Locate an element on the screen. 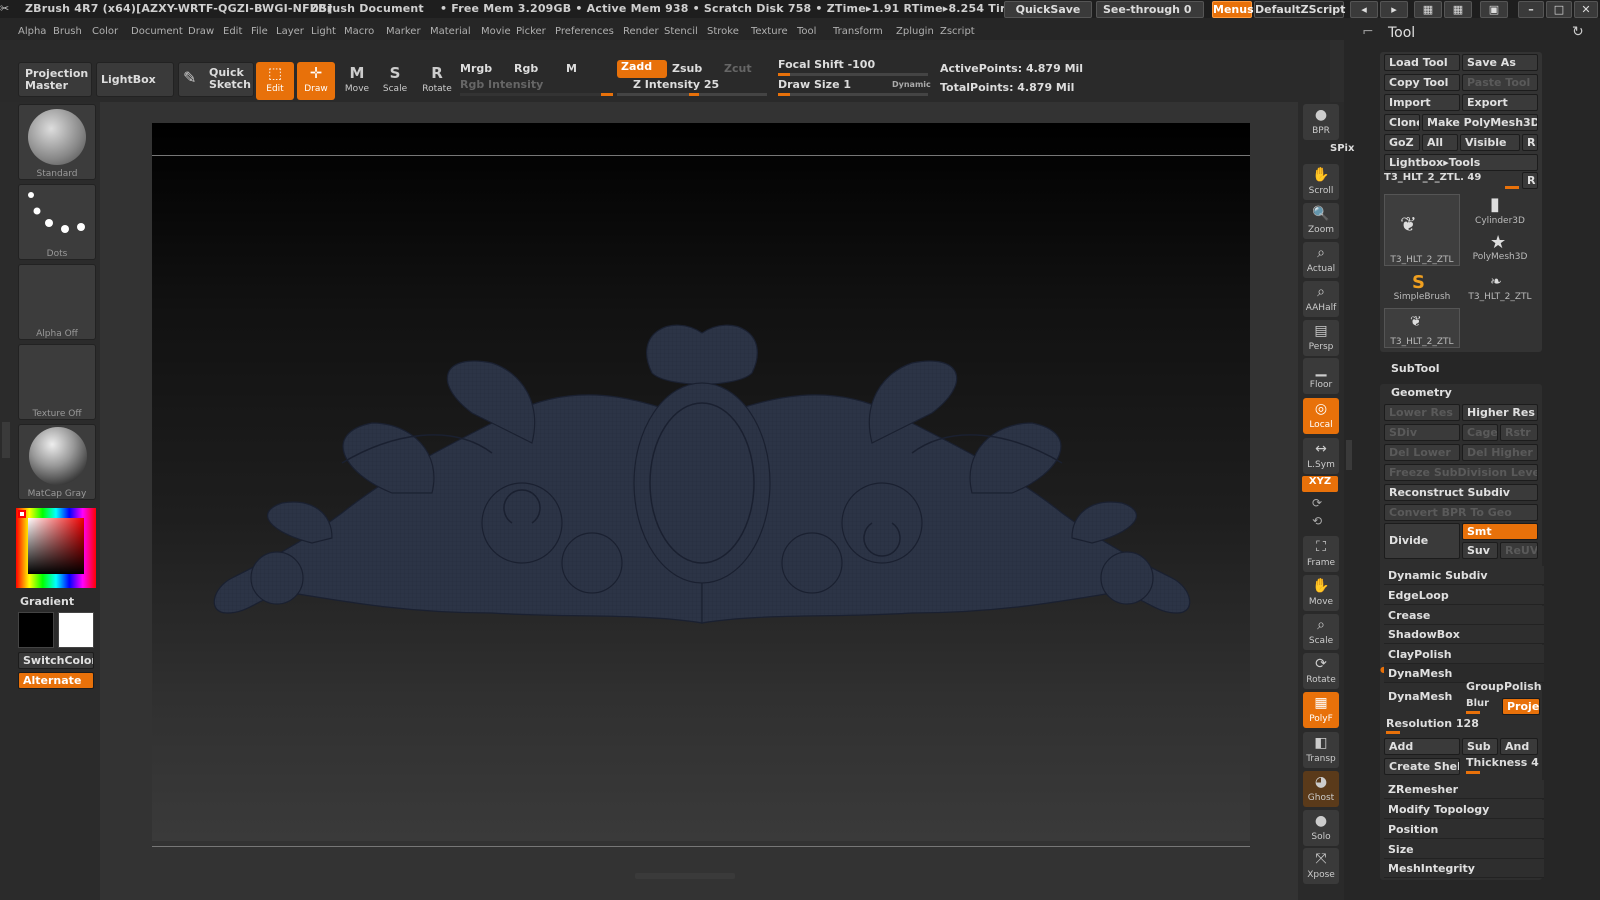  rgb-intensity-slider: Rgb Intensity is located at coordinates (536, 87).